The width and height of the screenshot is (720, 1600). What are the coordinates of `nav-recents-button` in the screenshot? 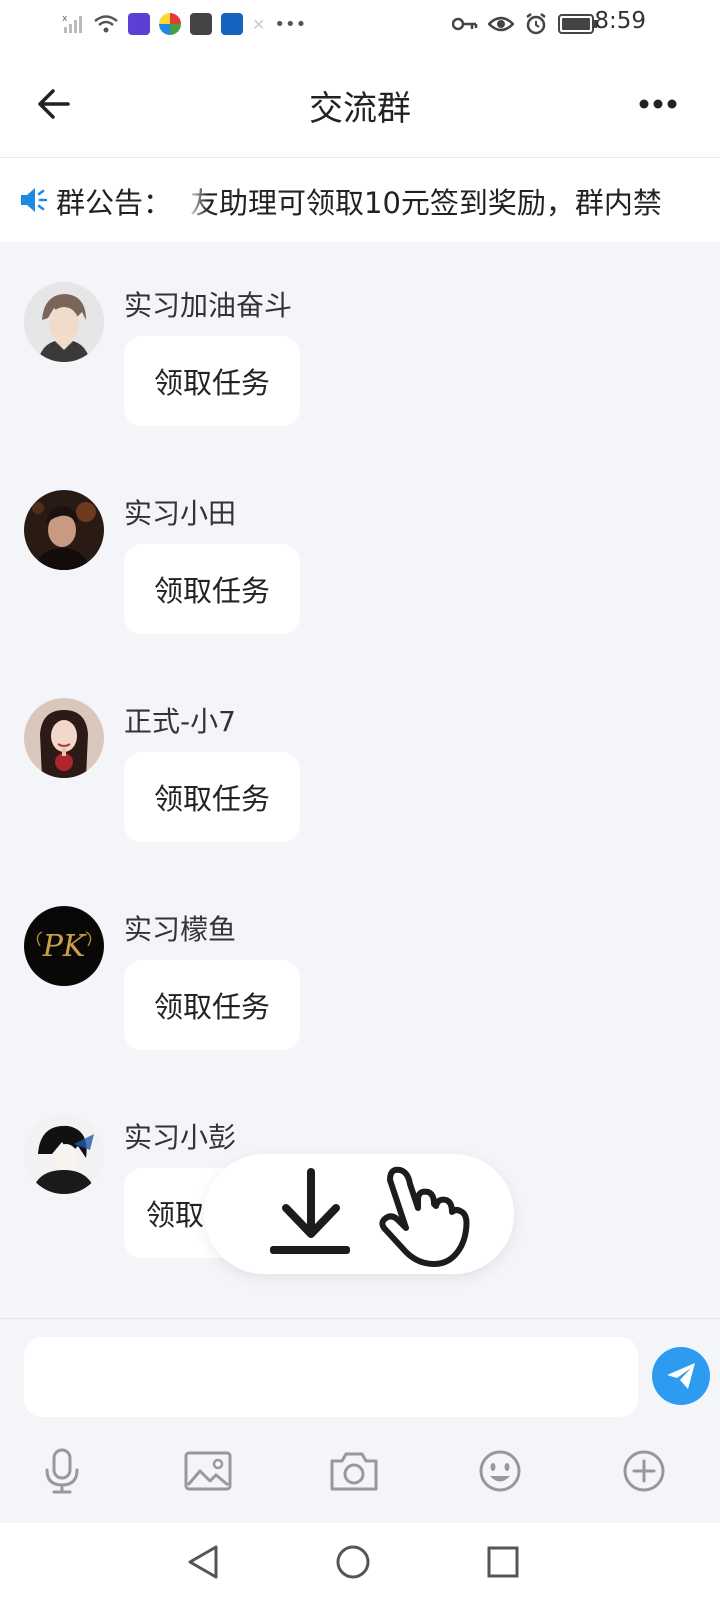 It's located at (503, 1562).